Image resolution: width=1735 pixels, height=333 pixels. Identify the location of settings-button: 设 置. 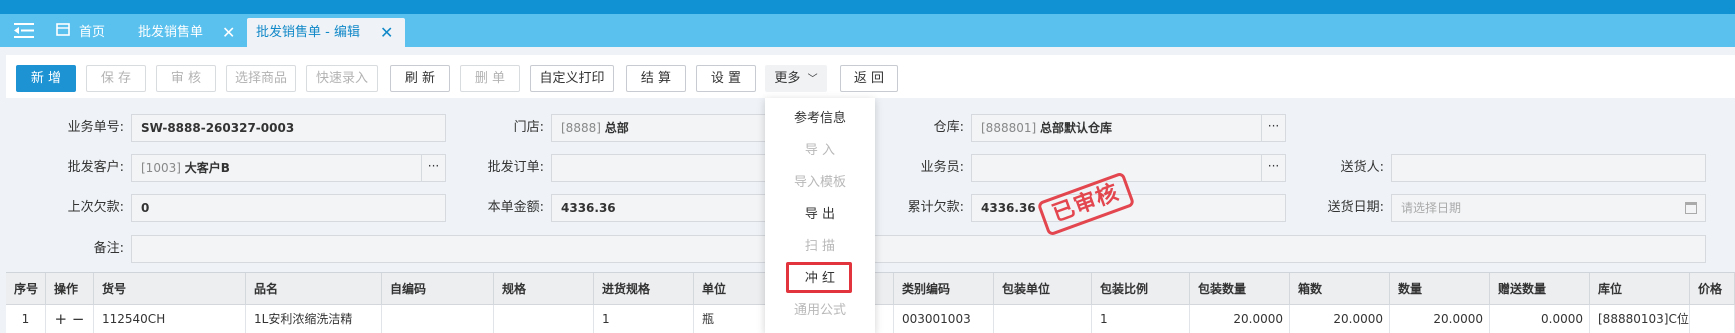
(726, 78).